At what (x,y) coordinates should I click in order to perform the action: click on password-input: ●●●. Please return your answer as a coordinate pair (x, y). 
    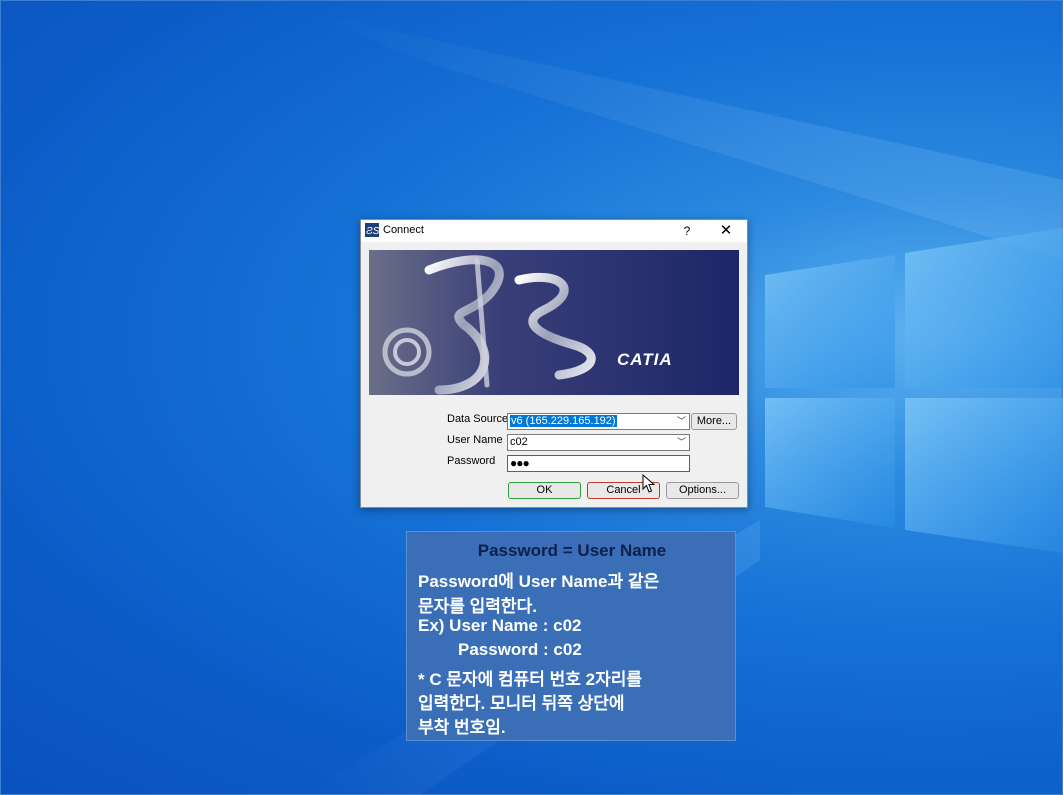
    Looking at the image, I should click on (598, 463).